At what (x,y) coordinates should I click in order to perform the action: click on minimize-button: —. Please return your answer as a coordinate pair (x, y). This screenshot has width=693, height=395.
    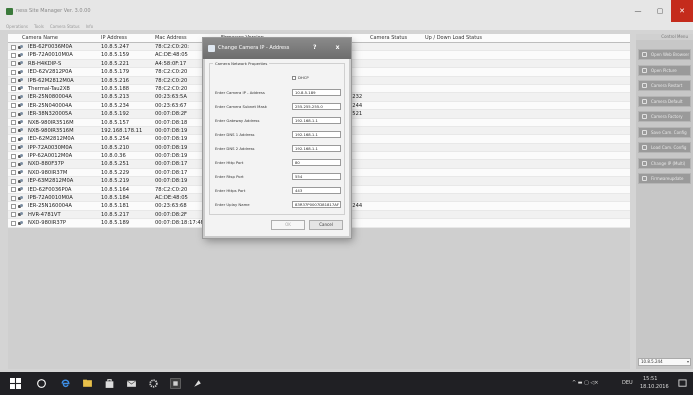
    Looking at the image, I should click on (638, 11).